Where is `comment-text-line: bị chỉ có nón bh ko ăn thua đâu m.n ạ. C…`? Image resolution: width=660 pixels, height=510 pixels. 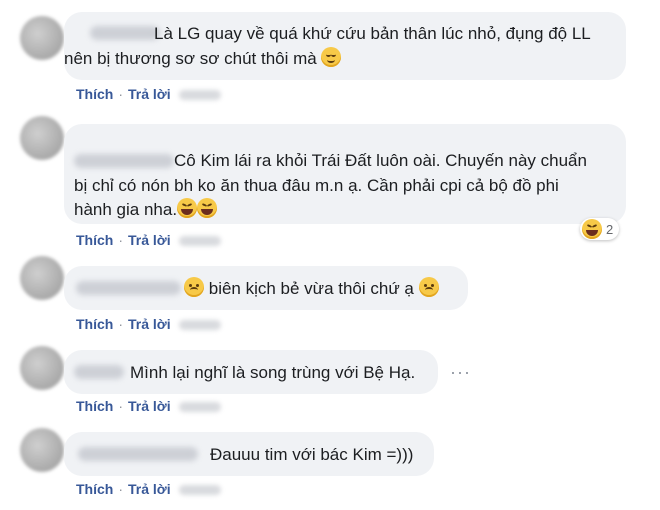 comment-text-line: bị chỉ có nón bh ko ăn thua đâu m.n ạ. C… is located at coordinates (316, 185).